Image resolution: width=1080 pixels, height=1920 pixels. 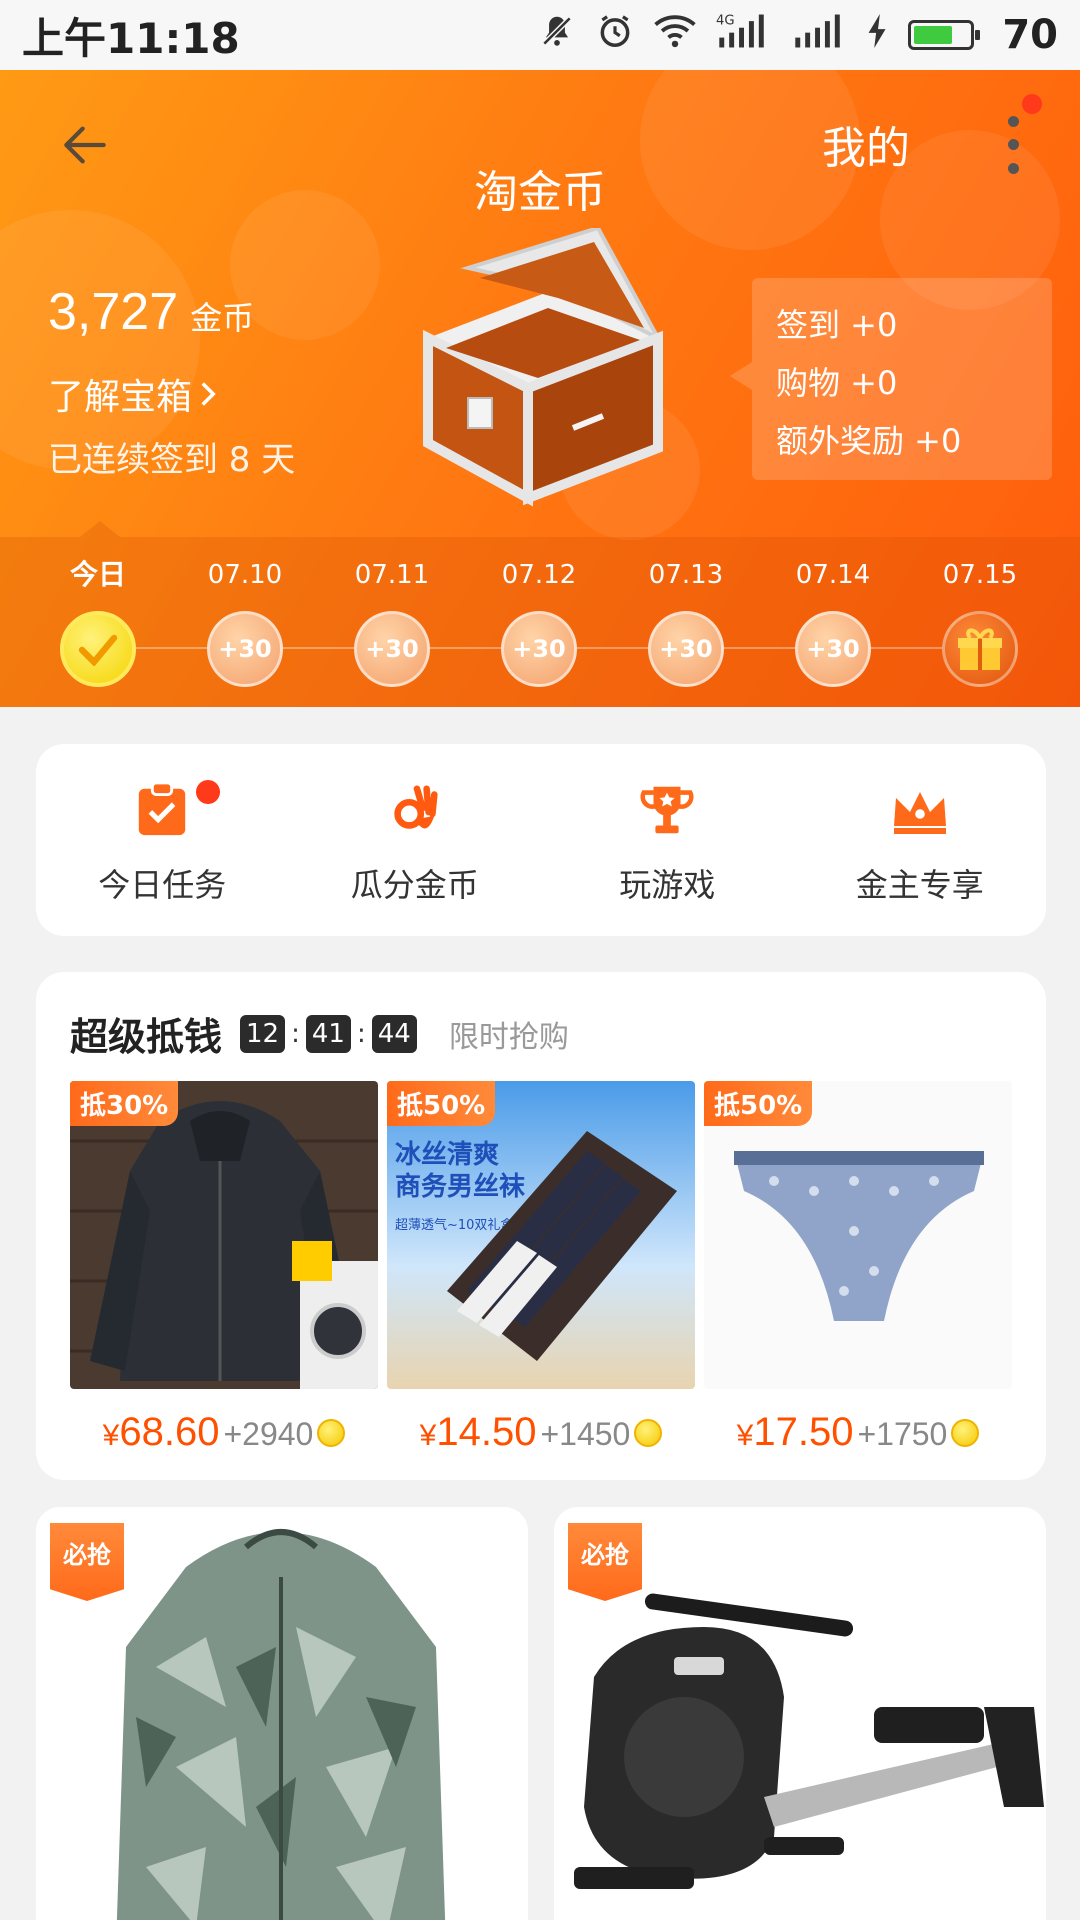 I want to click on more-menu-button, so click(x=1013, y=145).